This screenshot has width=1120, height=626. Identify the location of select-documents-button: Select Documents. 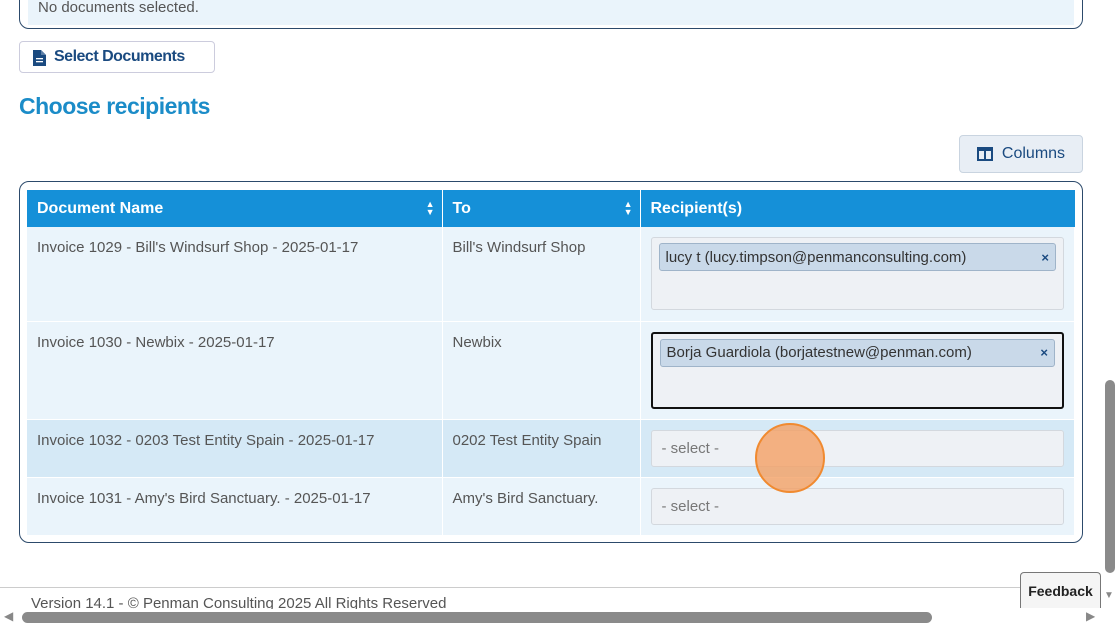
(117, 57).